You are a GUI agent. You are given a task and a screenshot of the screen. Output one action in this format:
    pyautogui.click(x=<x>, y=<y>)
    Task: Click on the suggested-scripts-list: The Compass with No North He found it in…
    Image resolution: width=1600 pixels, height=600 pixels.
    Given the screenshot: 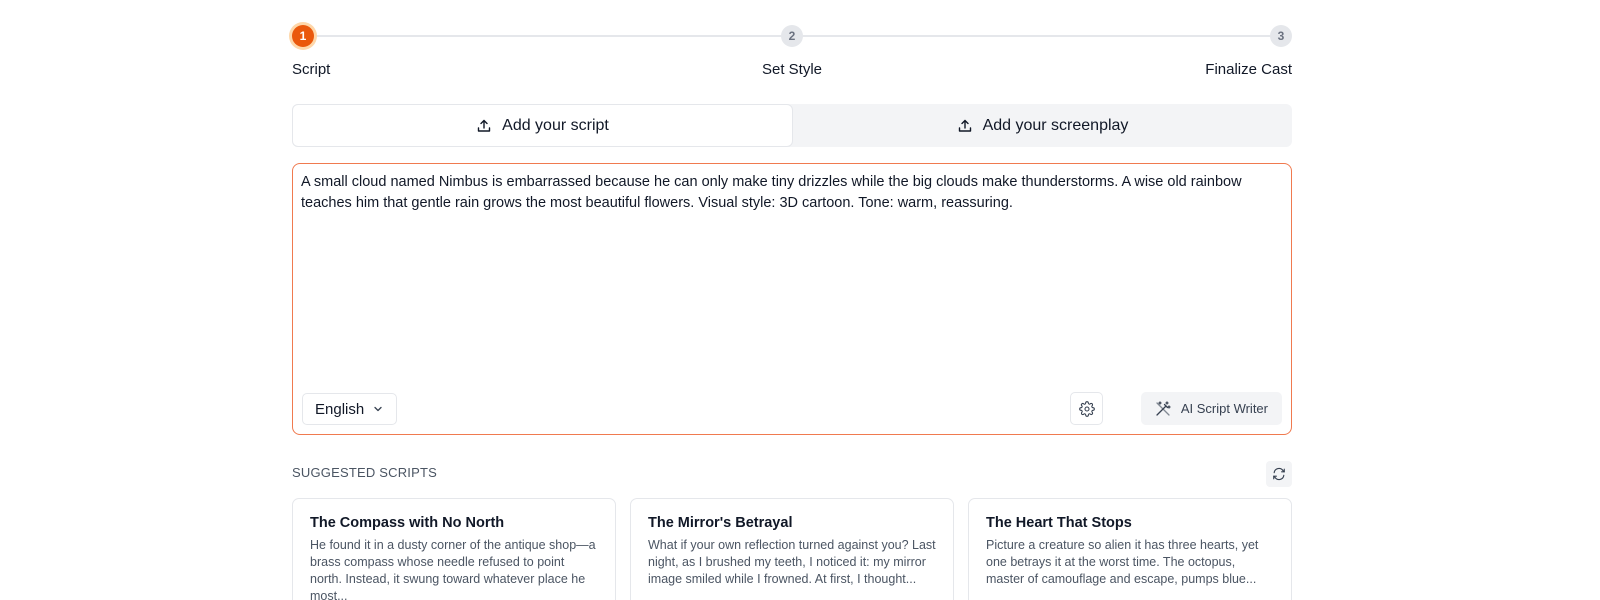 What is the action you would take?
    pyautogui.click(x=792, y=549)
    